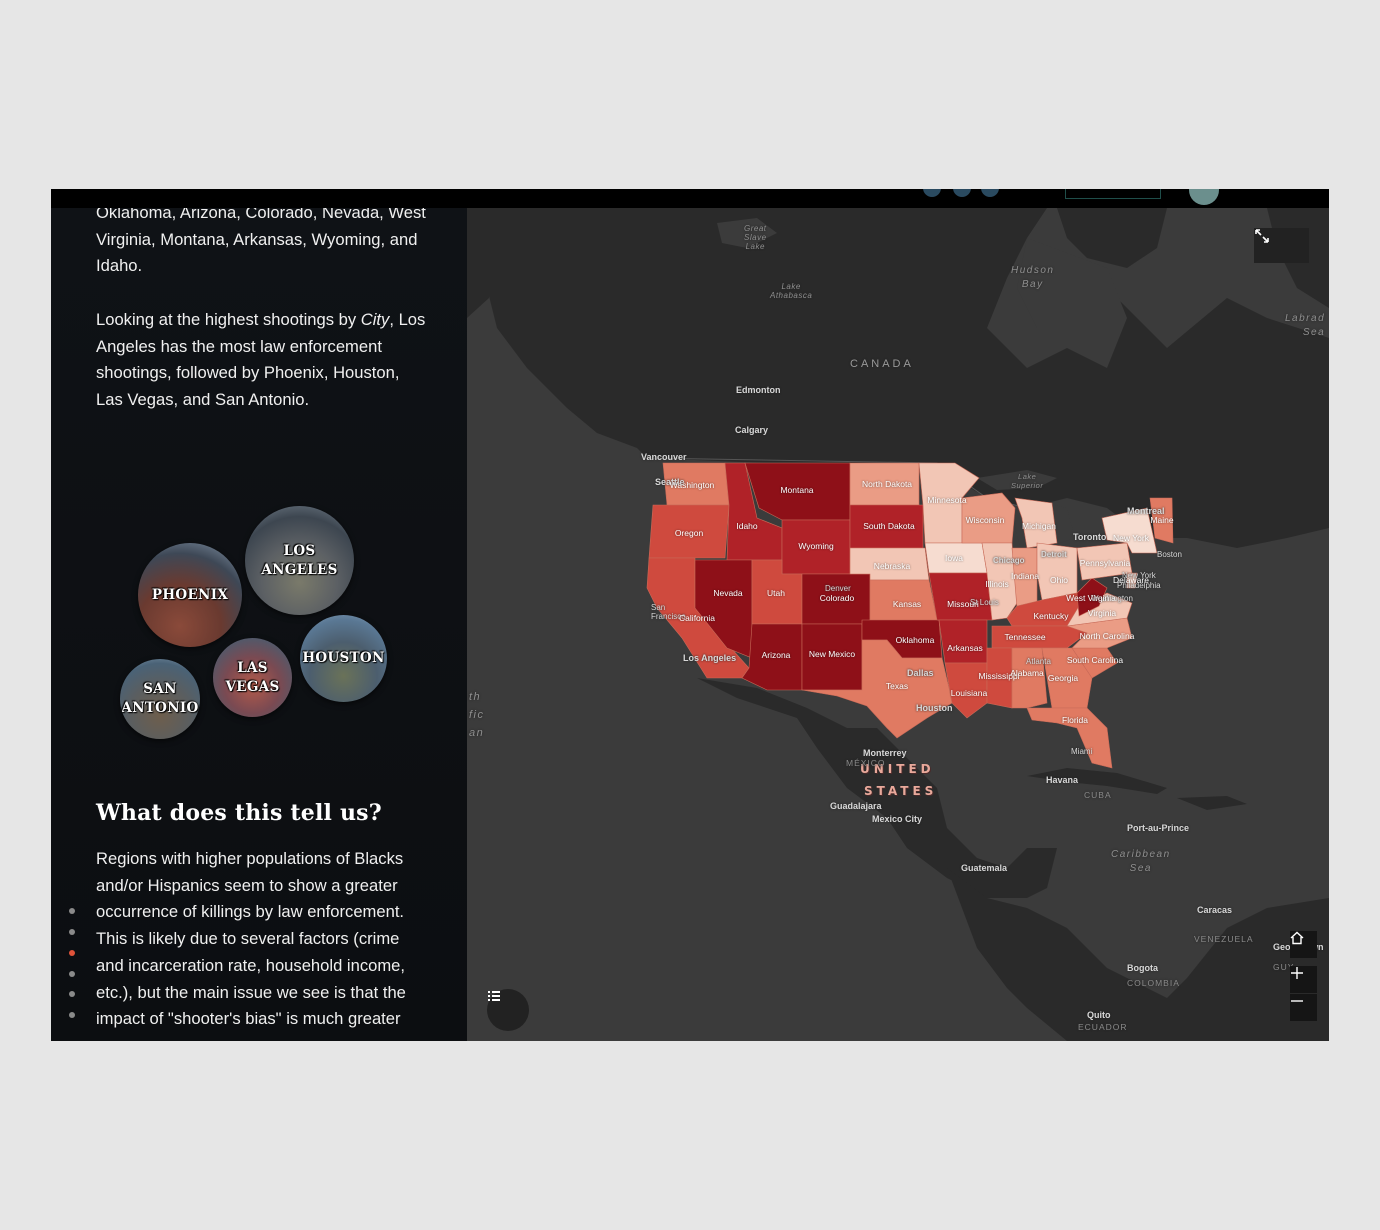 This screenshot has width=1380, height=1230. Describe the element at coordinates (1091, 598) in the screenshot. I see `state-label: West Virginia` at that location.